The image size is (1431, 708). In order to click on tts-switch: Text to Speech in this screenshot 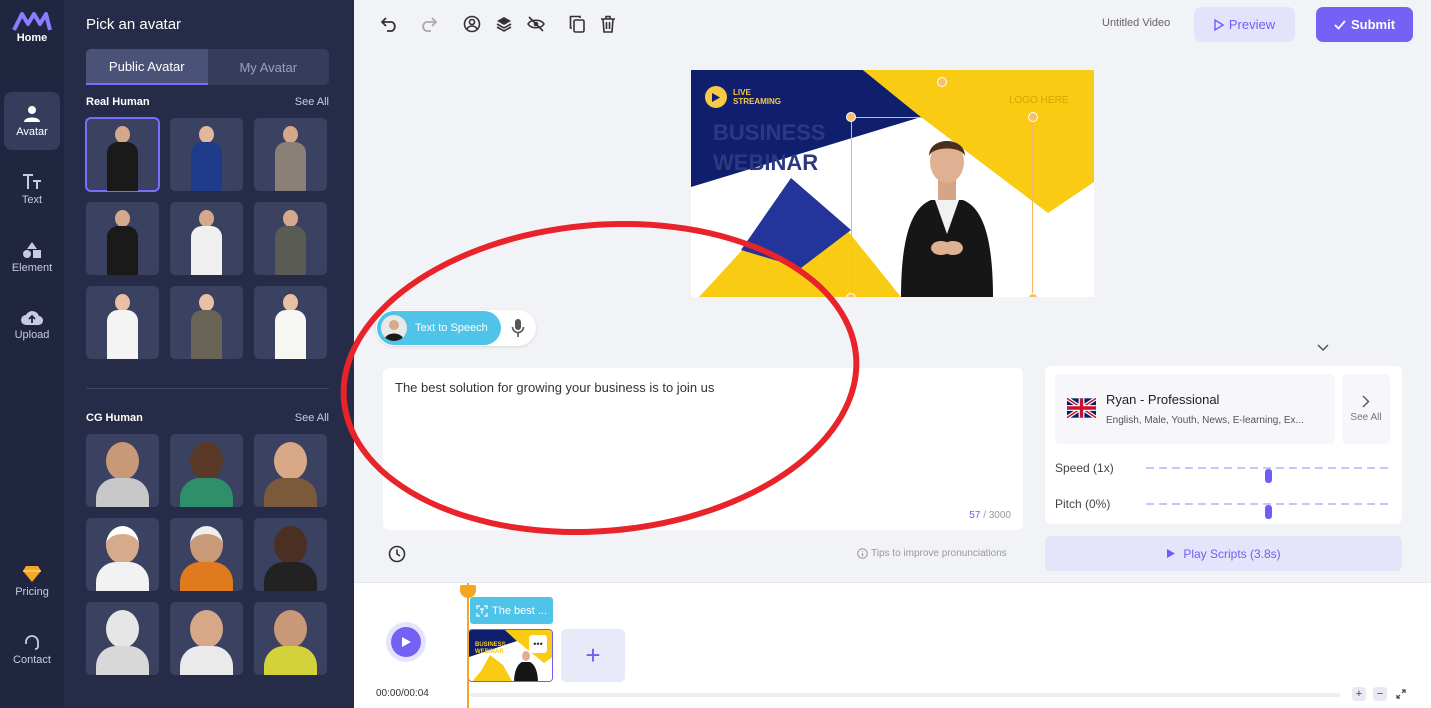, I will do `click(456, 328)`.